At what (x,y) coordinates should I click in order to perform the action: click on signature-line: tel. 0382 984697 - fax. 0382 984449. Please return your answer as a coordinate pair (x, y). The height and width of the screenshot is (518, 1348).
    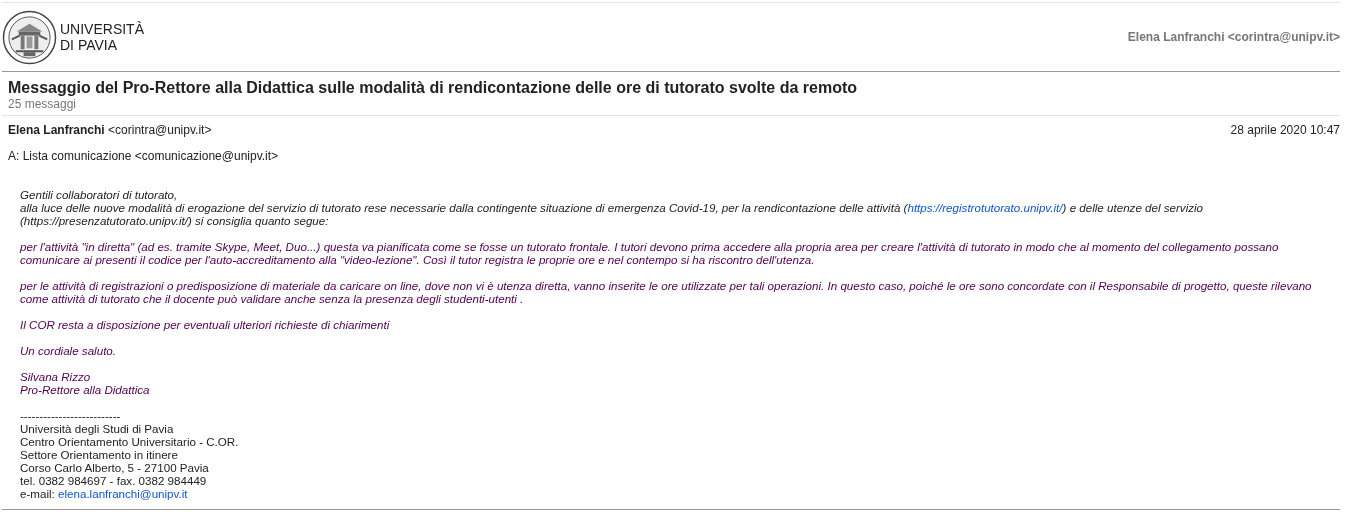
    Looking at the image, I should click on (114, 480).